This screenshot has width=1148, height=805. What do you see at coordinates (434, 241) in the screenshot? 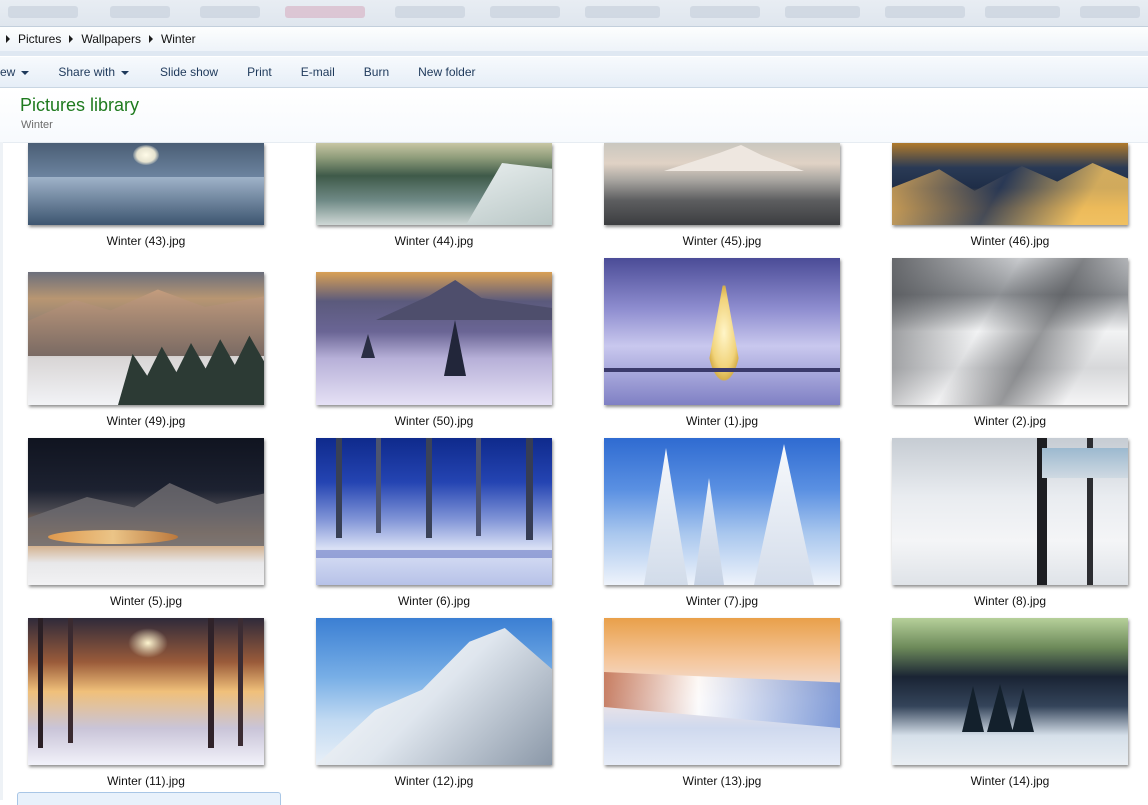
I see `file-name: Winter (44).jpg` at bounding box center [434, 241].